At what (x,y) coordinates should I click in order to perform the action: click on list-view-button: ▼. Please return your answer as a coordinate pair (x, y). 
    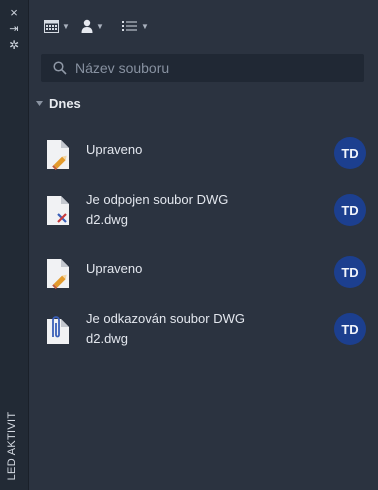
    Looking at the image, I should click on (135, 26).